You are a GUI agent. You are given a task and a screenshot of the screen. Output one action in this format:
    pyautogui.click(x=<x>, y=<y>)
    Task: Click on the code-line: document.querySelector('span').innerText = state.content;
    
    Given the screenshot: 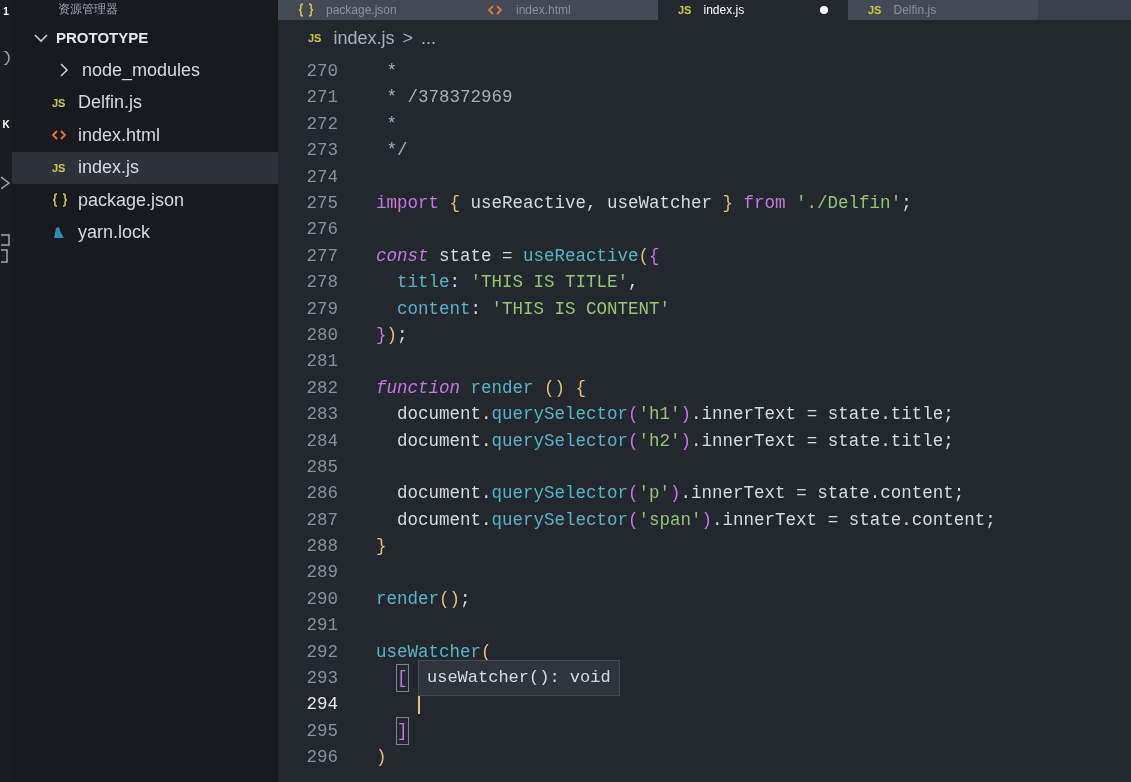 What is the action you would take?
    pyautogui.click(x=696, y=520)
    